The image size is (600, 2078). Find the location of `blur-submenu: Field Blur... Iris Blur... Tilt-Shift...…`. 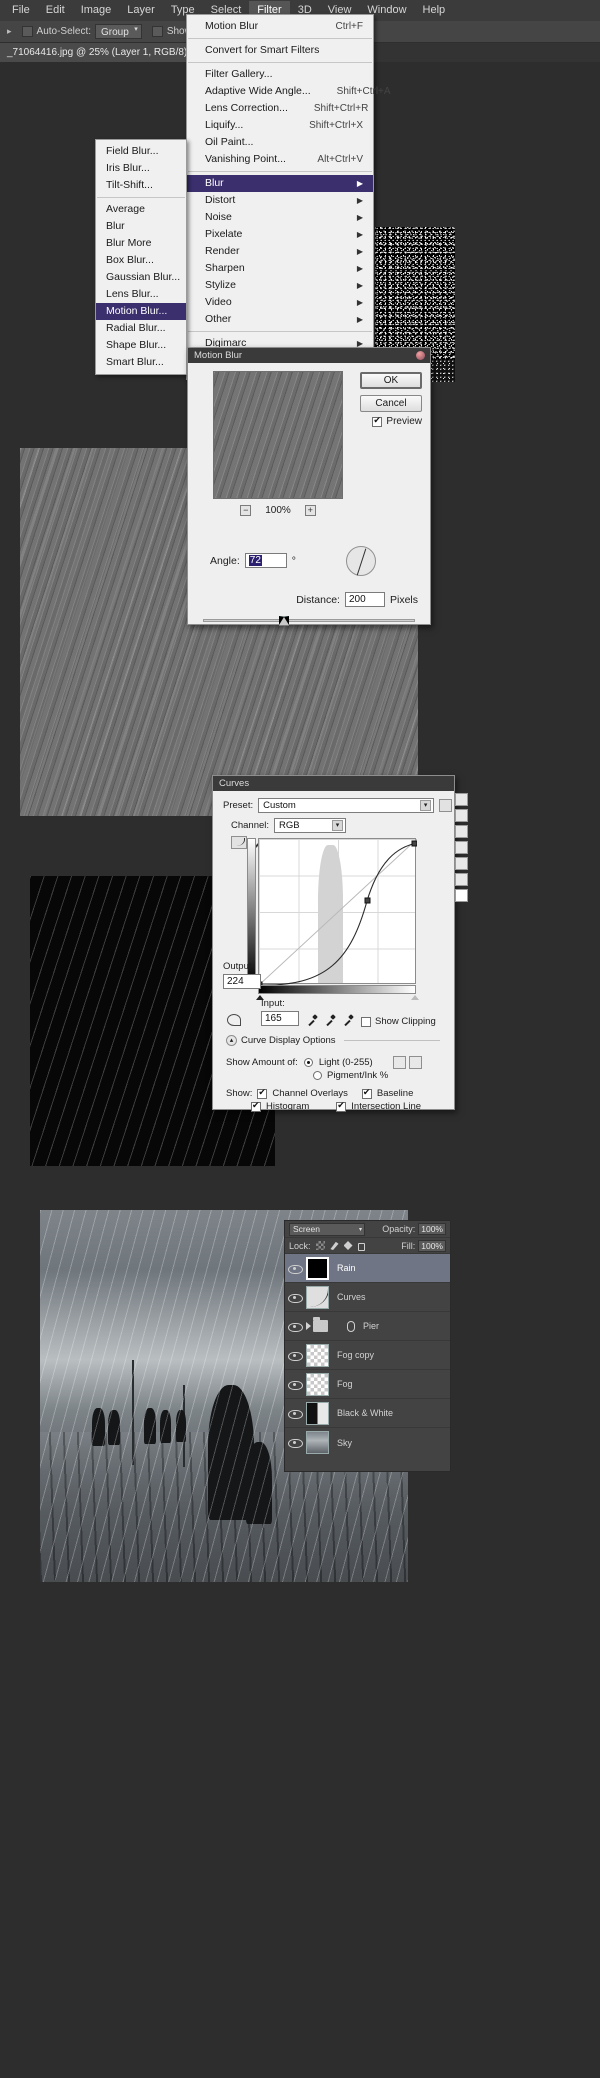

blur-submenu: Field Blur... Iris Blur... Tilt-Shift...… is located at coordinates (141, 257).